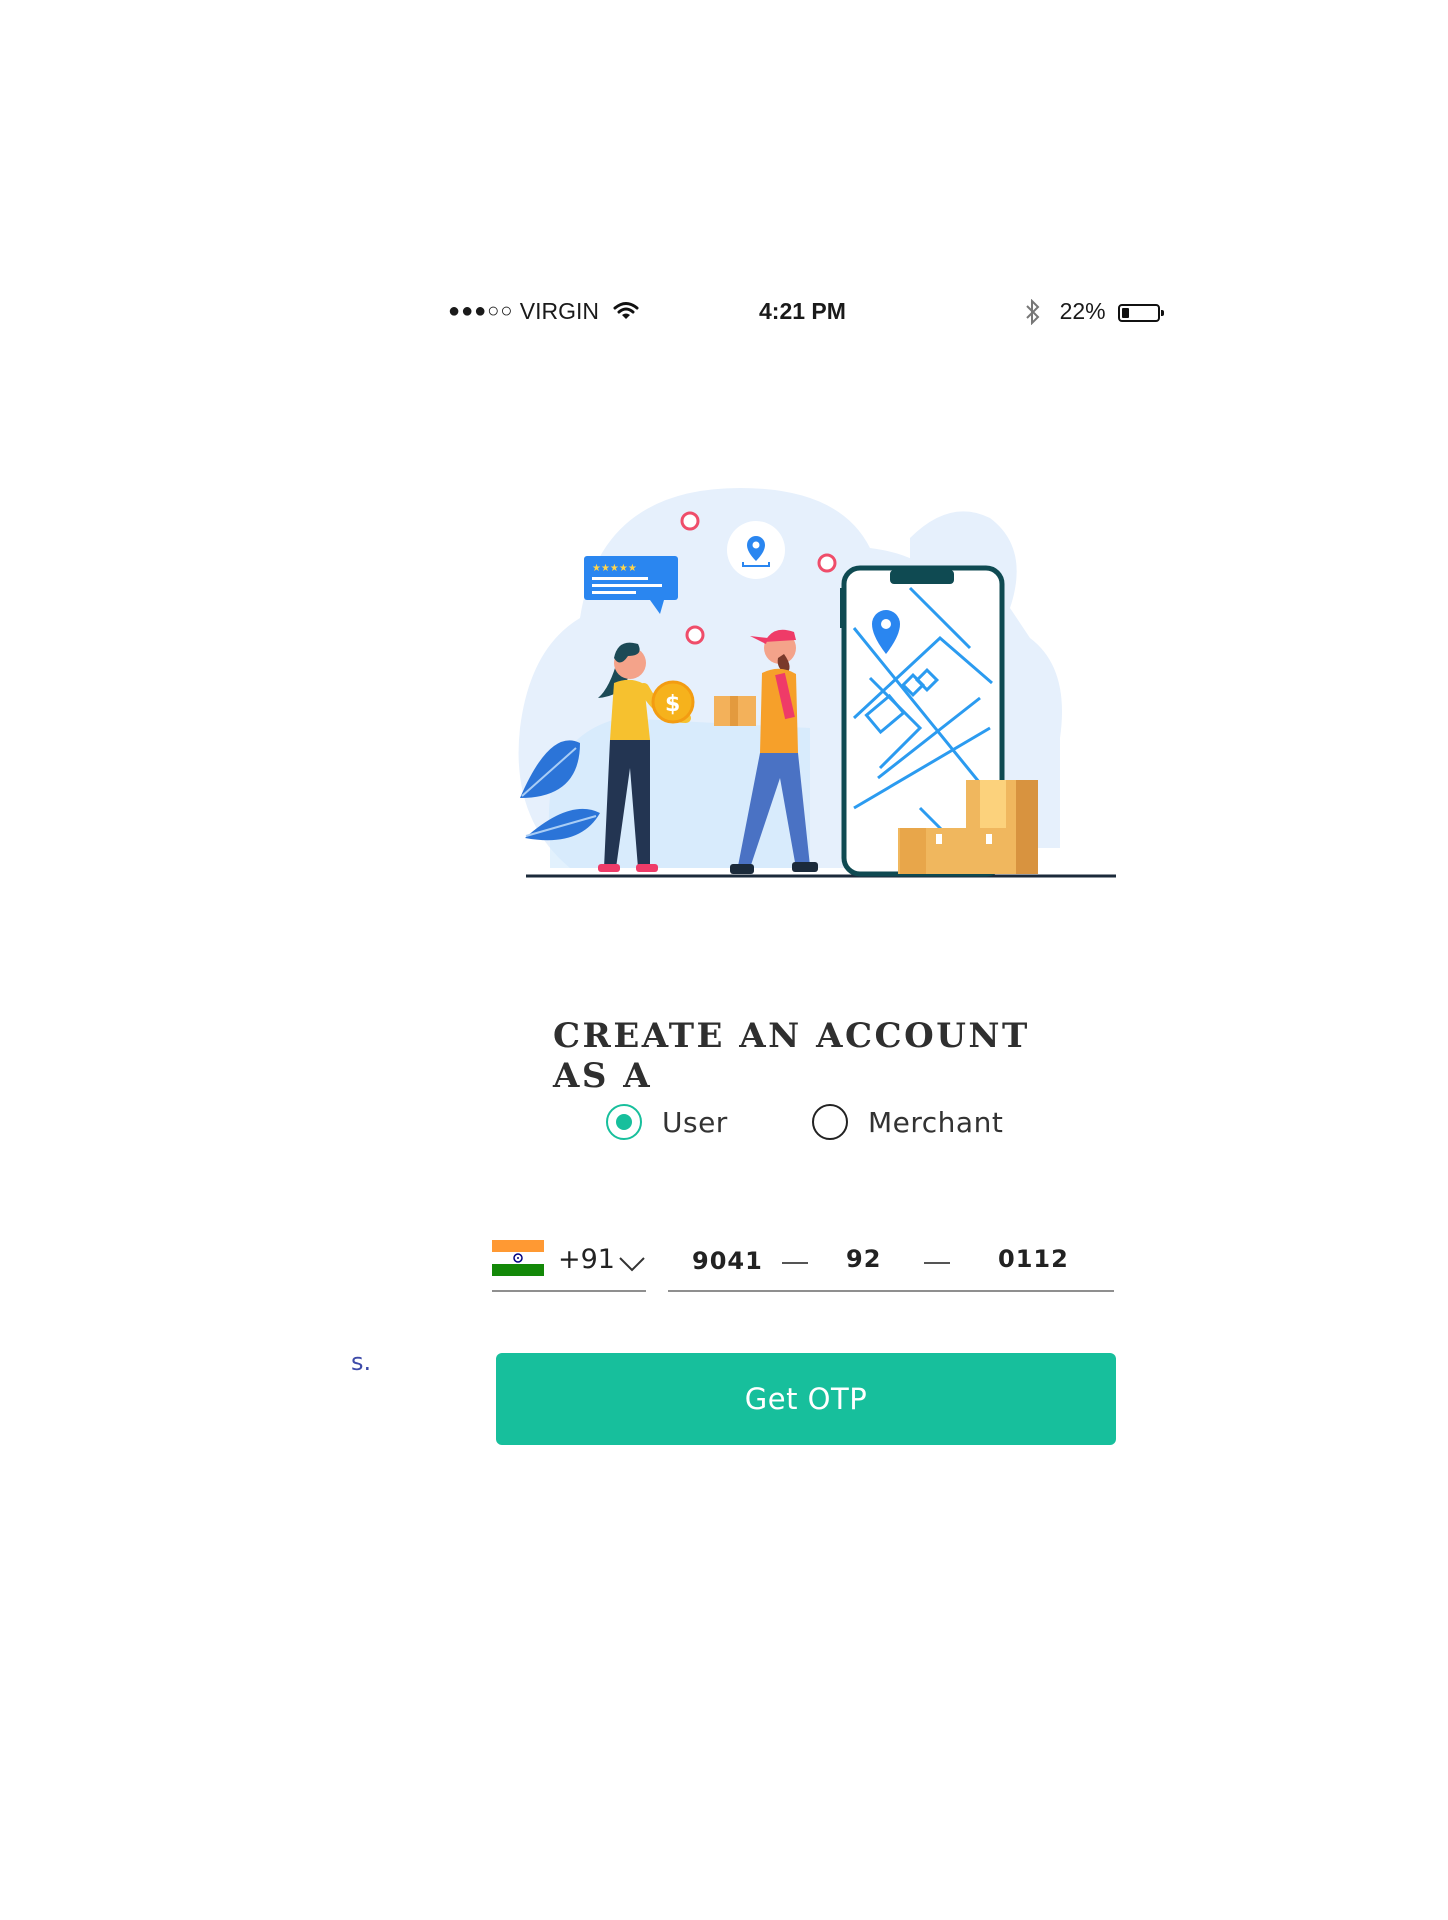 Image resolution: width=1448 pixels, height=1920 pixels. Describe the element at coordinates (806, 1126) in the screenshot. I see `account-type-radio-group: User Merchant` at that location.